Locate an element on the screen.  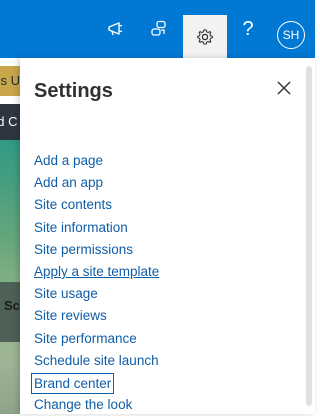
background-text: ed C is located at coordinates (9, 121).